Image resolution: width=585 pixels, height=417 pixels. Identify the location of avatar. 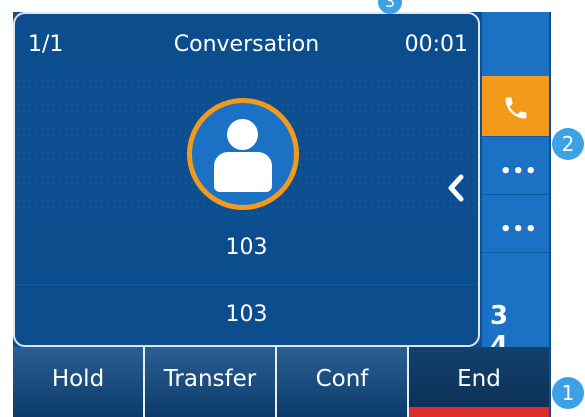
(243, 154).